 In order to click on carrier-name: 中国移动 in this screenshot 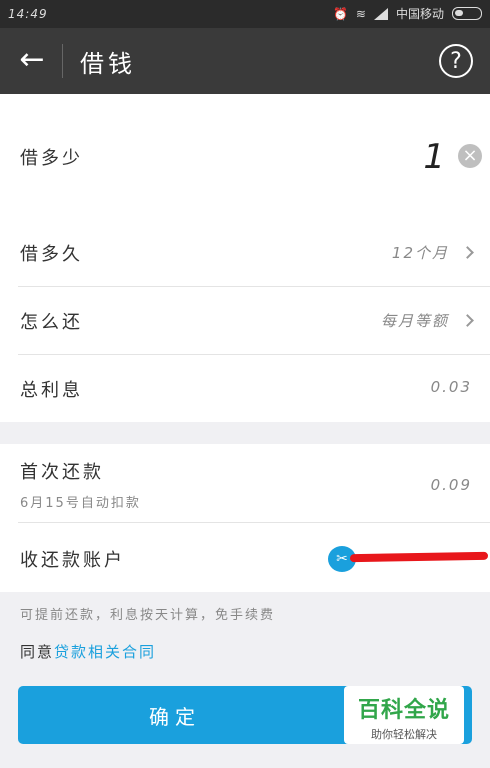, I will do `click(419, 14)`.